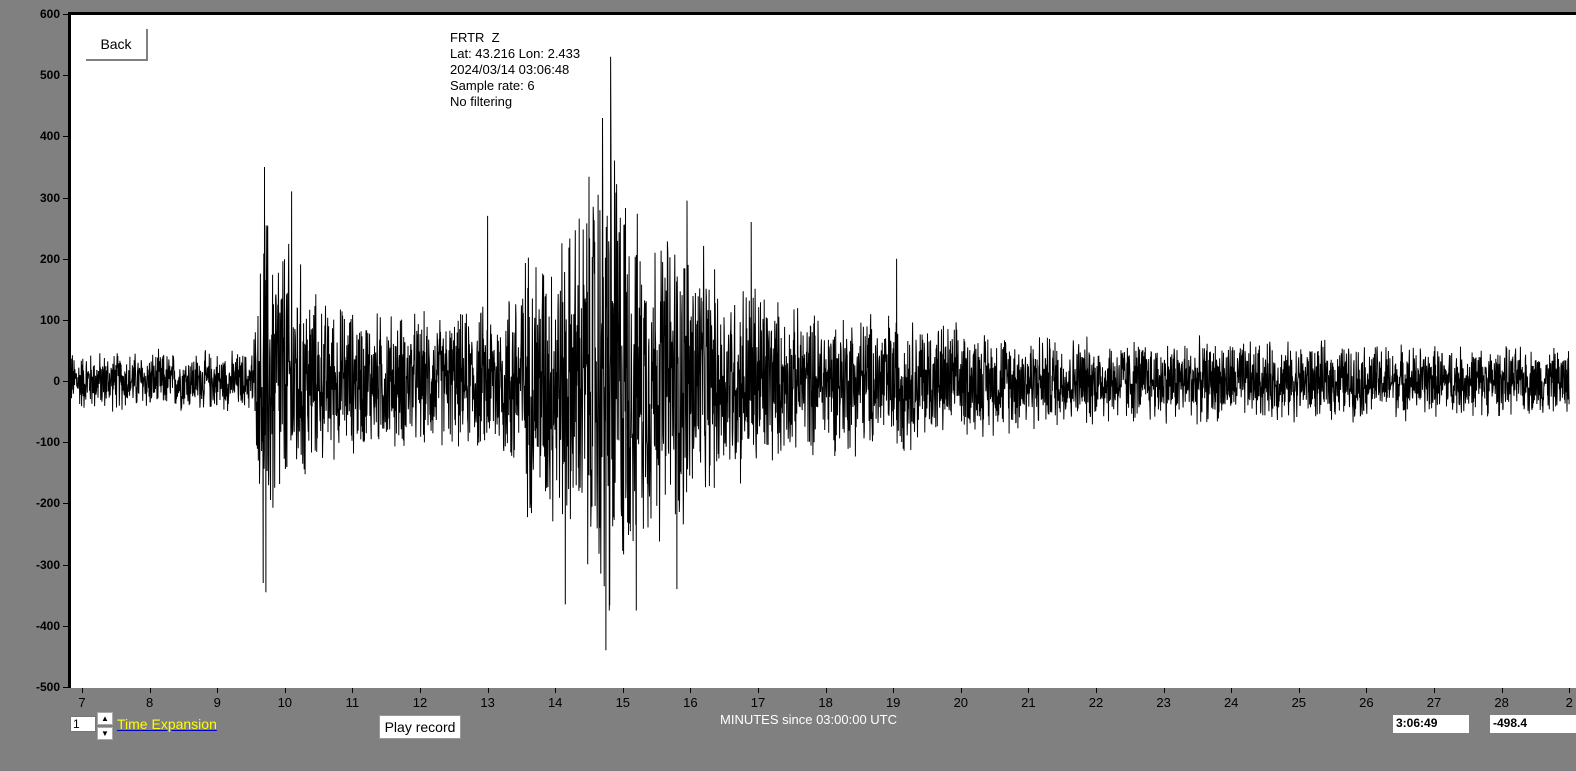  Describe the element at coordinates (49, 136) in the screenshot. I see `y-tick-label: 400` at that location.